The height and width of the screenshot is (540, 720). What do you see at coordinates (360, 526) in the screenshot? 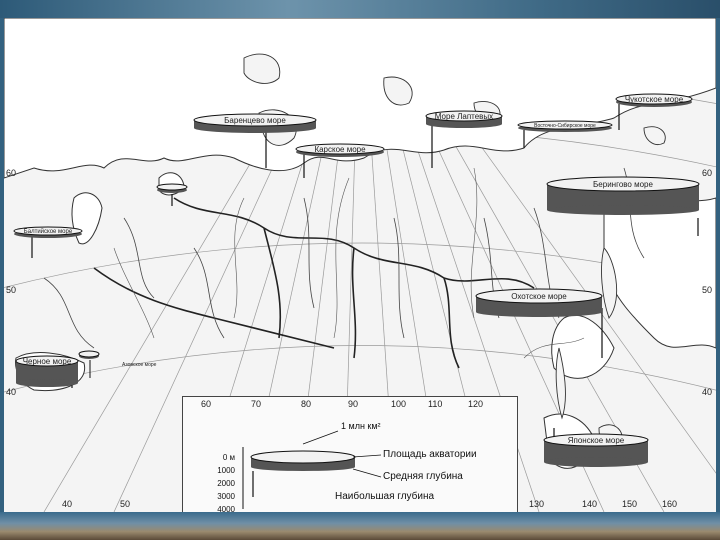
I see `slide-frame-bottom` at bounding box center [360, 526].